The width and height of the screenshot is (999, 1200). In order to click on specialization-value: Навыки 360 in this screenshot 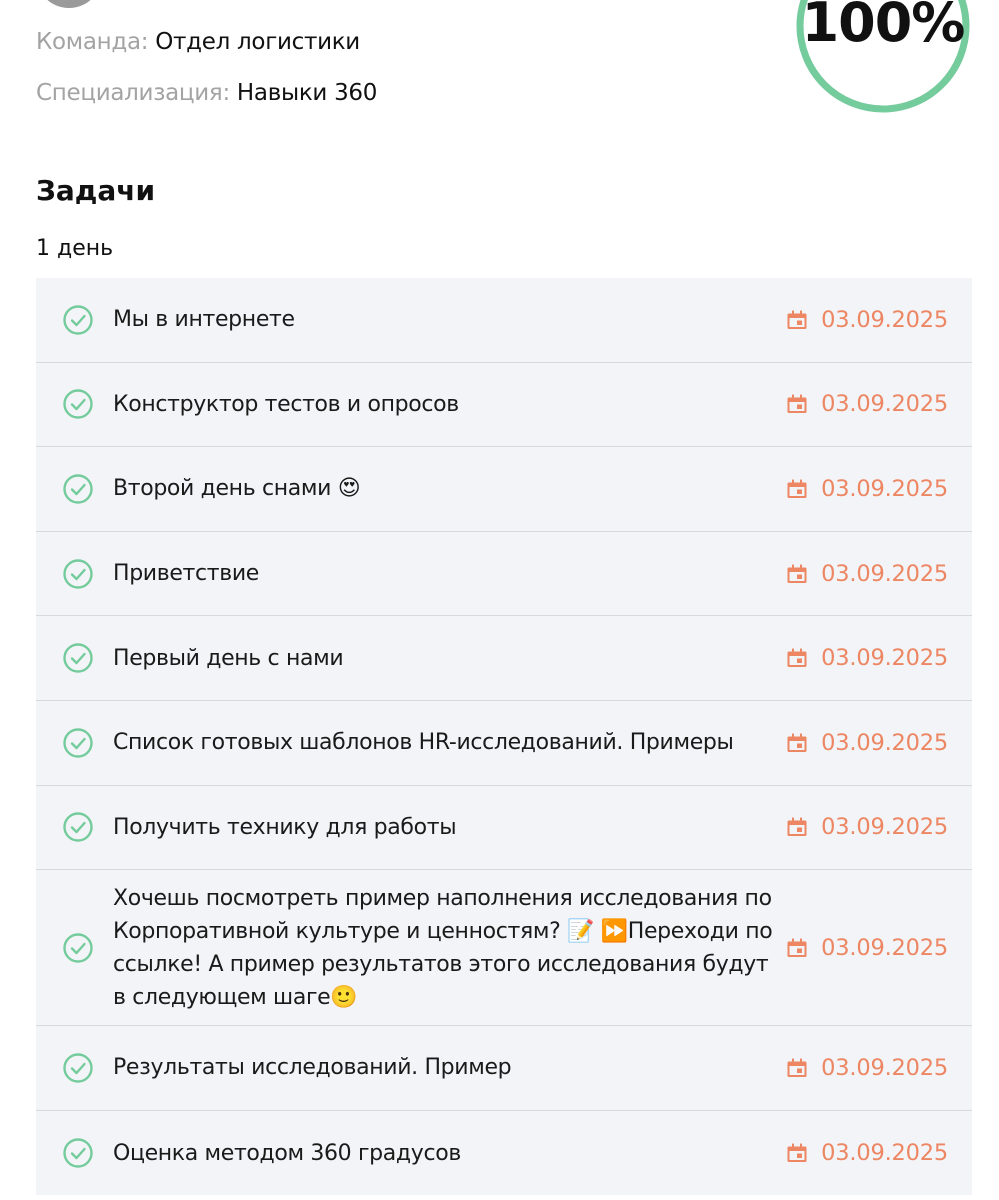, I will do `click(307, 93)`.